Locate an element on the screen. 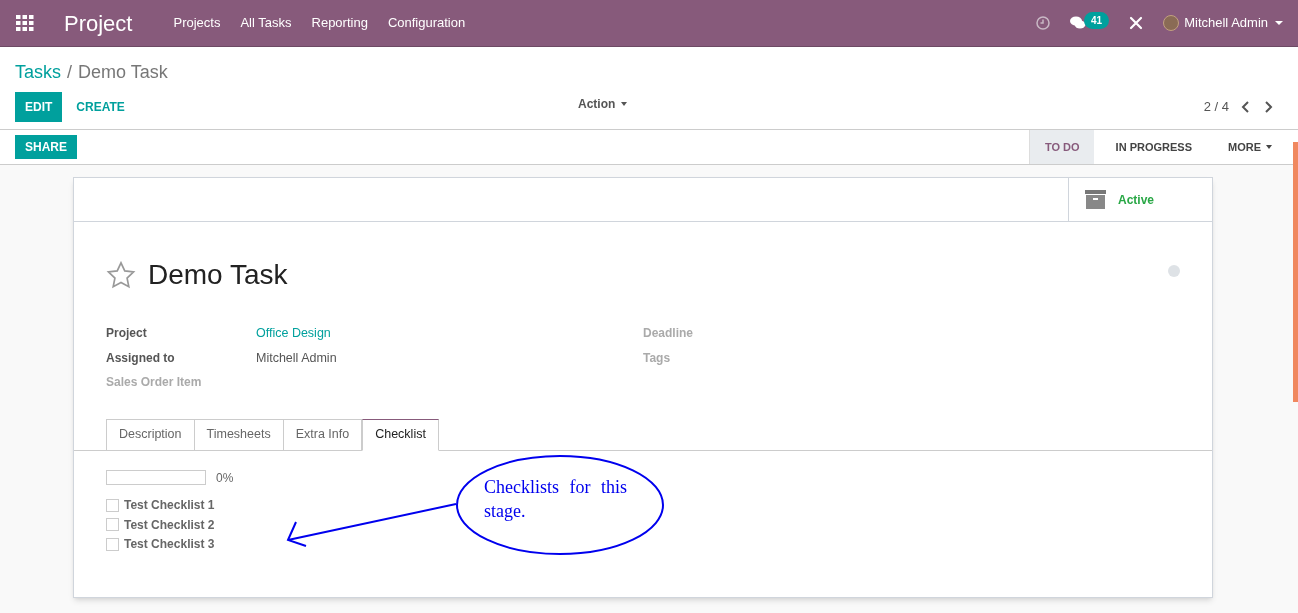  chat-icon is located at coordinates (1078, 23).